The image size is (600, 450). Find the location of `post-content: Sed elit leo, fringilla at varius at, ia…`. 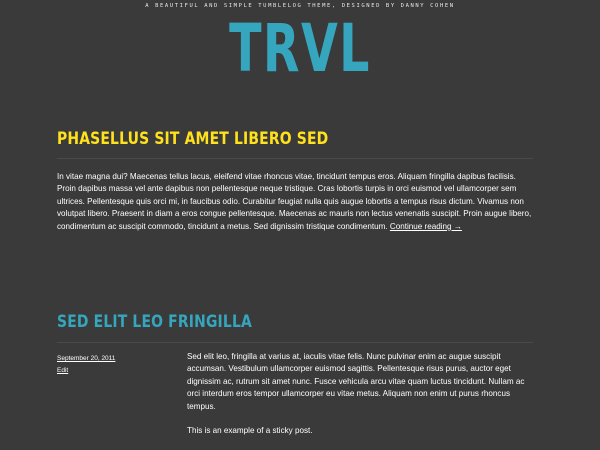

post-content: Sed elit leo, fringilla at varius at, ia… is located at coordinates (363, 394).